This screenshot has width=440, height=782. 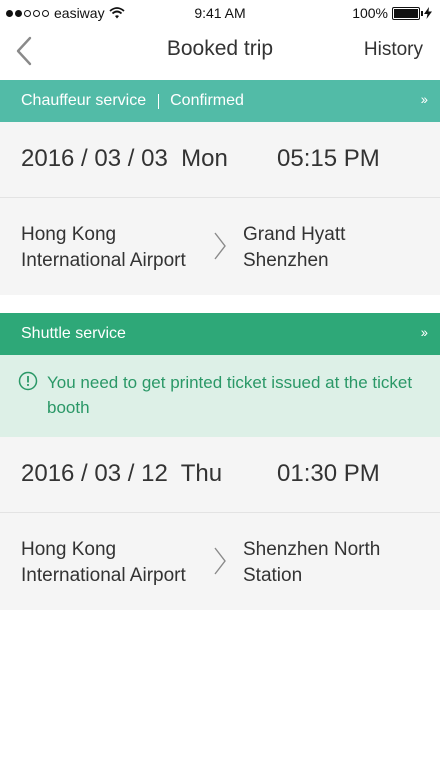 What do you see at coordinates (407, 13) in the screenshot?
I see `battery-icon` at bounding box center [407, 13].